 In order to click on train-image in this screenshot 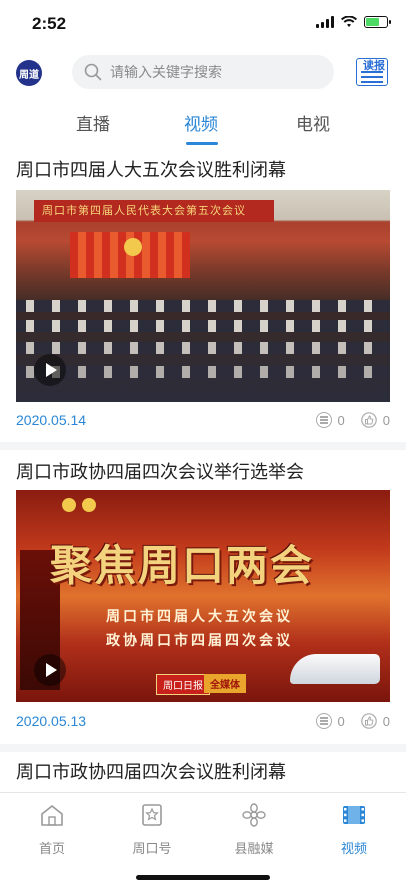, I will do `click(335, 669)`.